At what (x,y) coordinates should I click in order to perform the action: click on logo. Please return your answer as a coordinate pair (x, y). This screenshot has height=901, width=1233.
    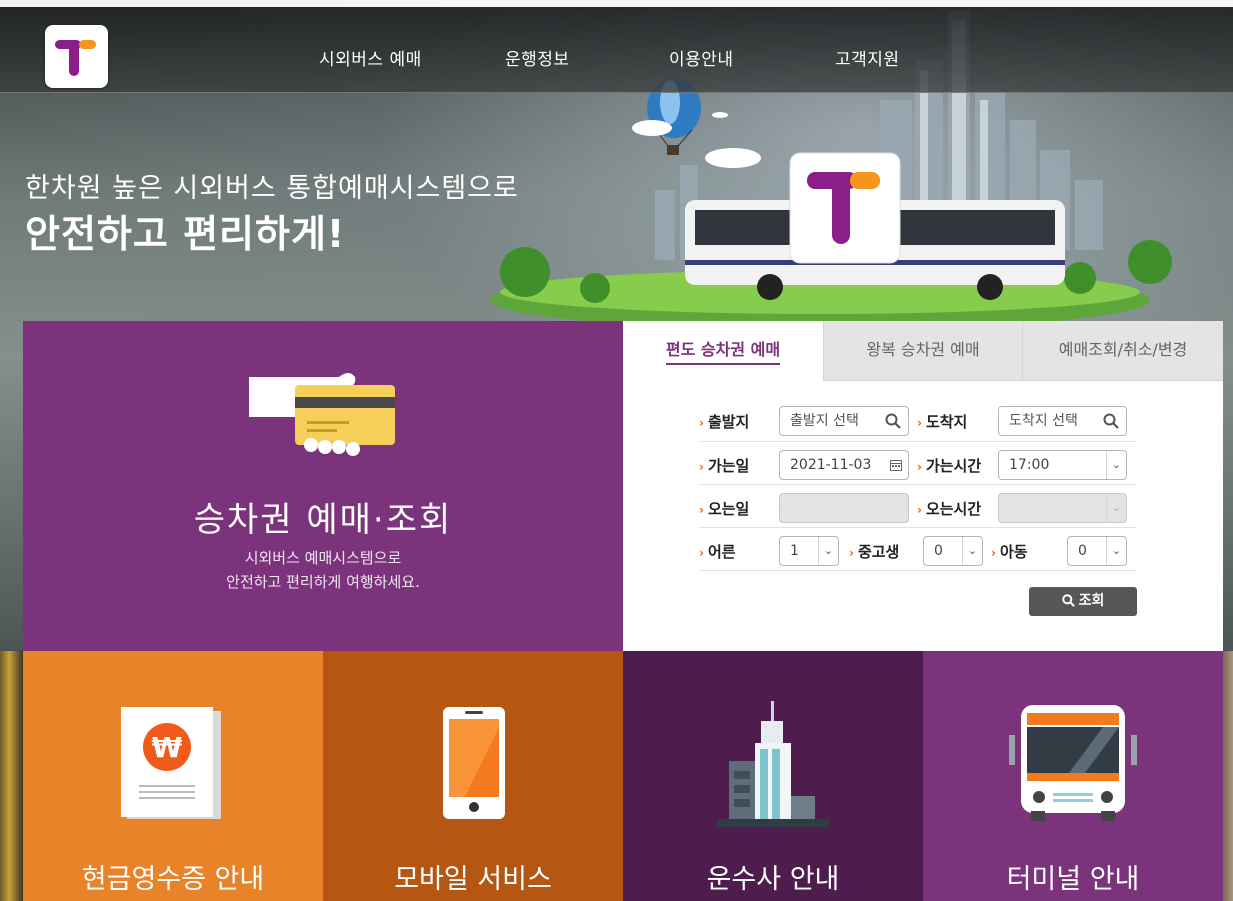
    Looking at the image, I should click on (76, 56).